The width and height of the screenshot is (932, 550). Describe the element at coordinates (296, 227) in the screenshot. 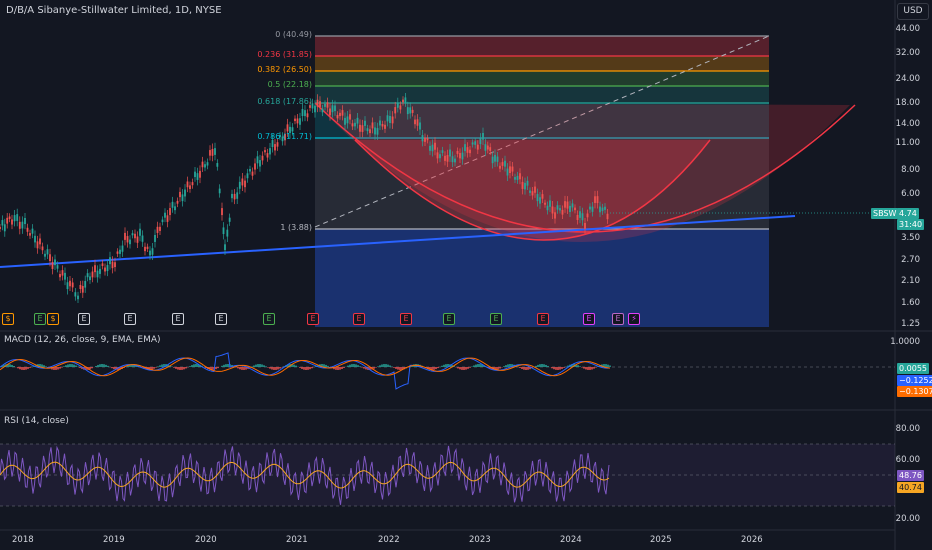

I see `fib-level-label: 1 (3.88)` at that location.